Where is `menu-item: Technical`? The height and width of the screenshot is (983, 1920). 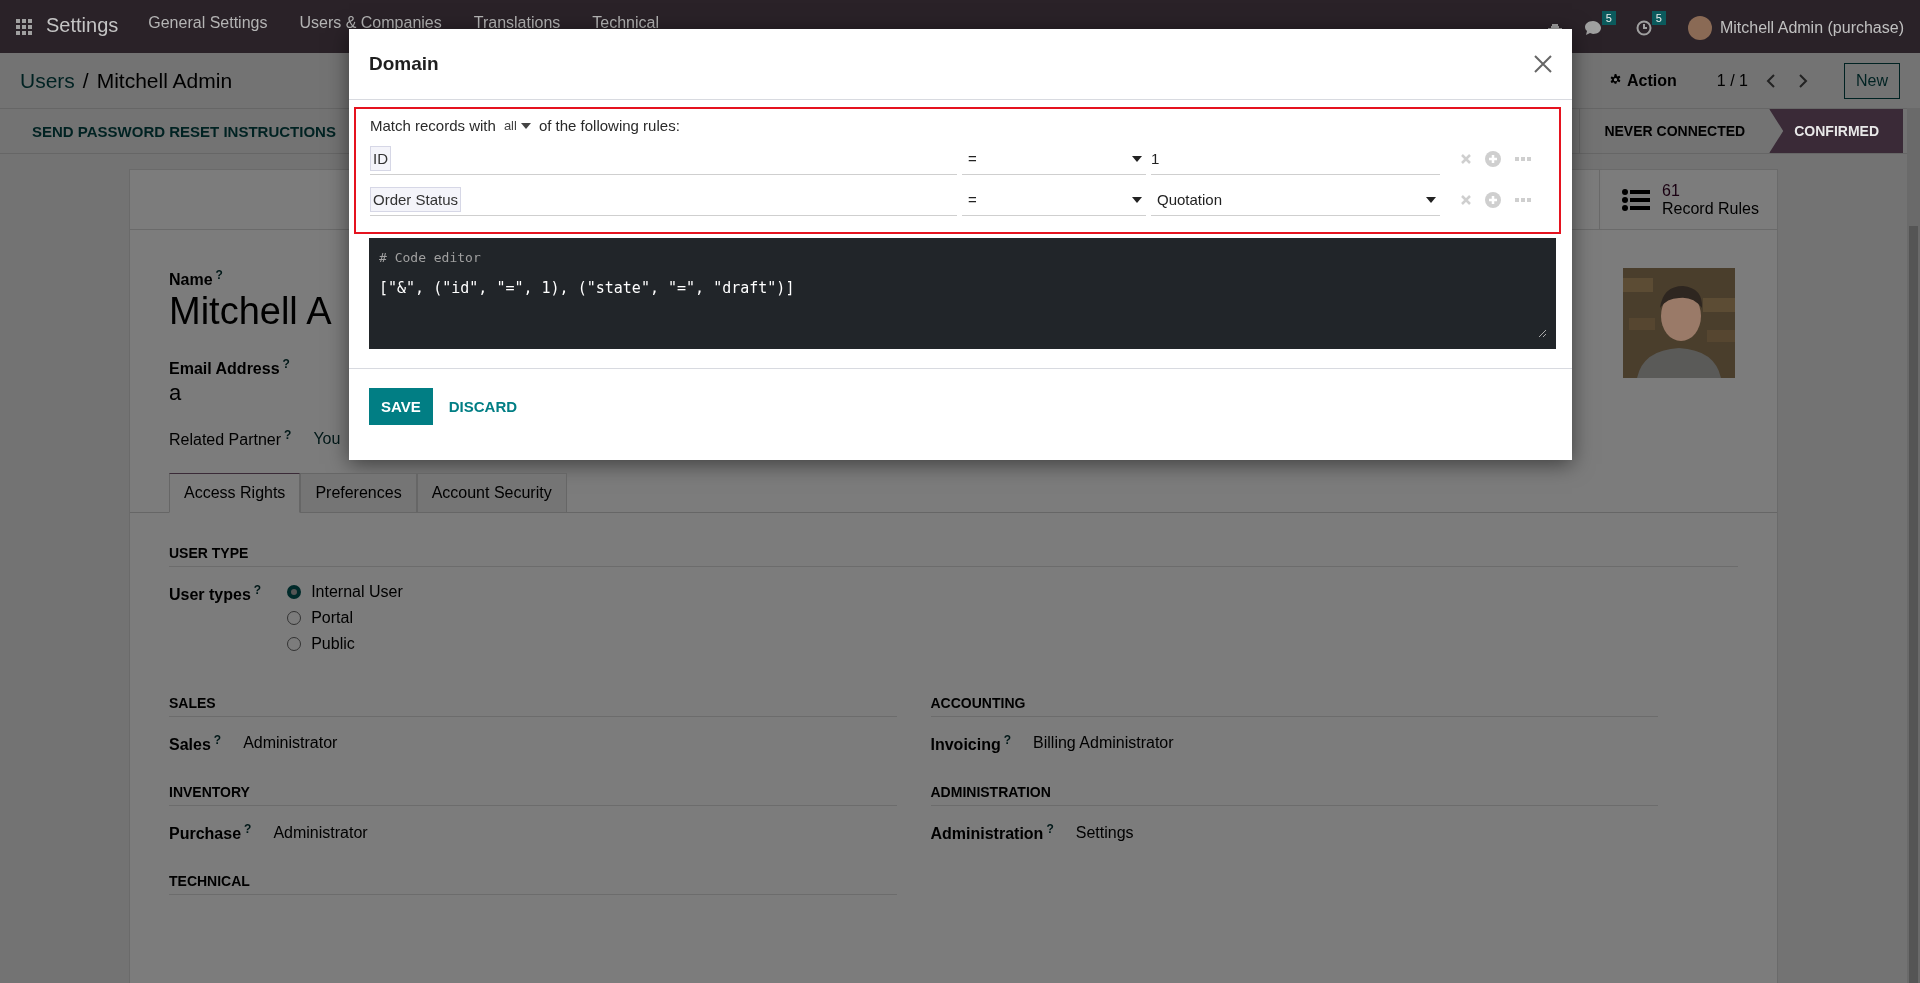 menu-item: Technical is located at coordinates (625, 23).